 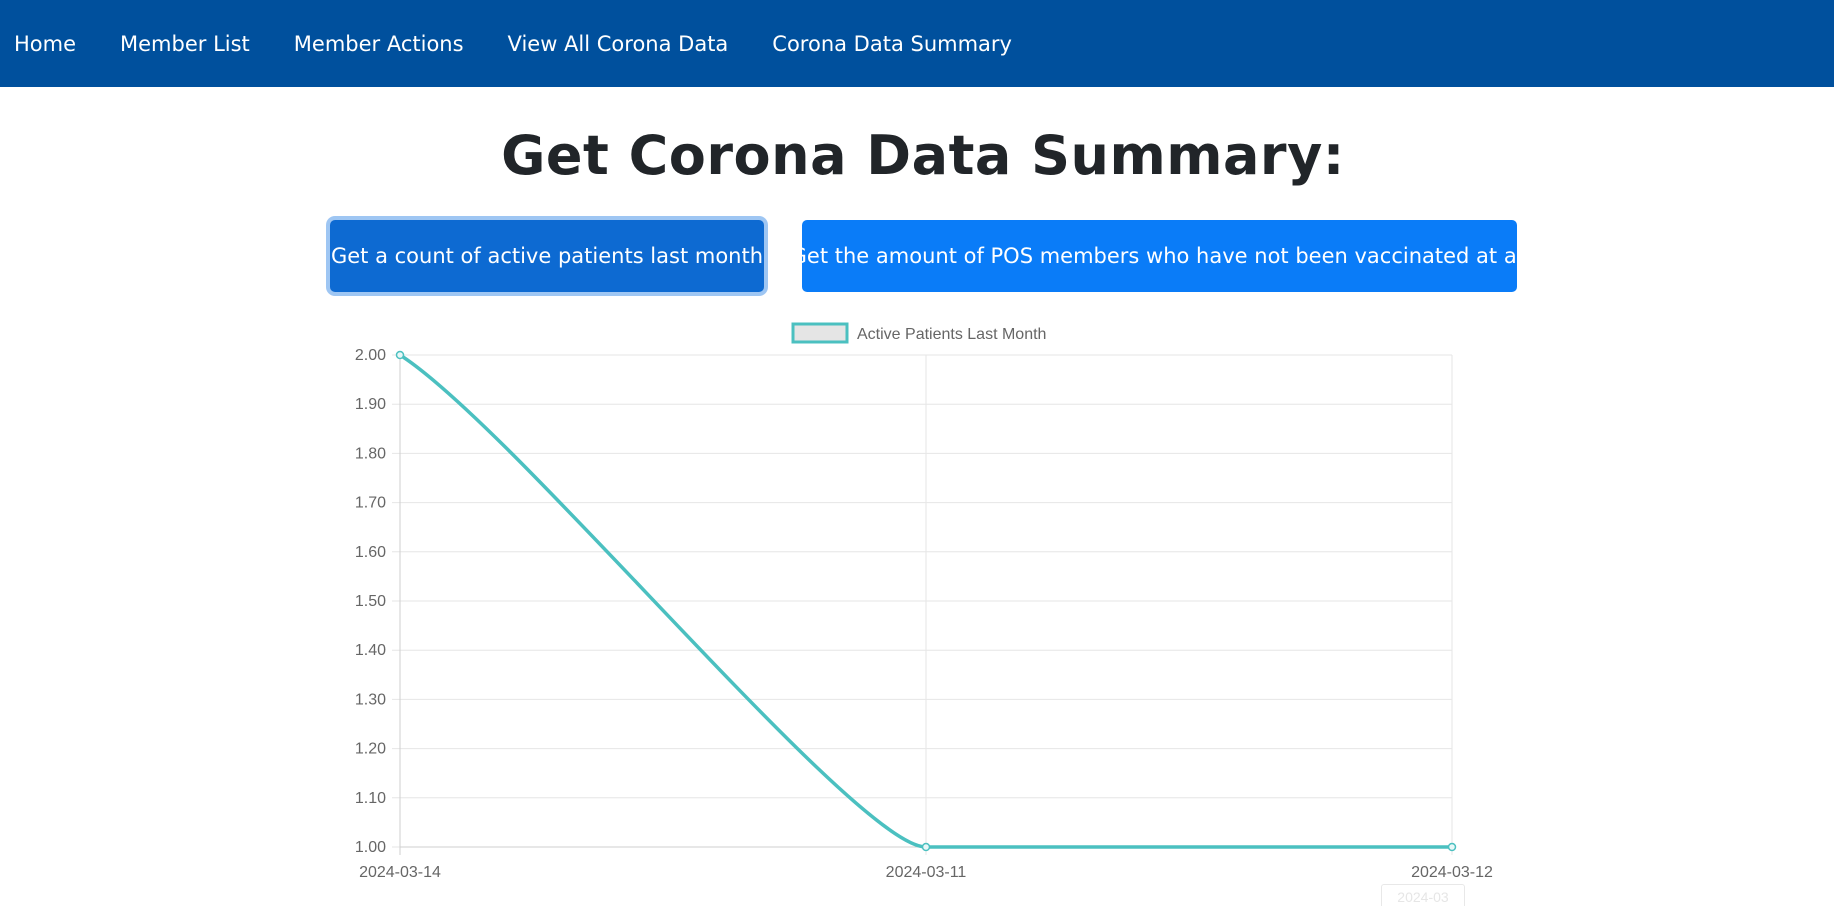 I want to click on legend-label: Active Patients Last Month, so click(x=951, y=334).